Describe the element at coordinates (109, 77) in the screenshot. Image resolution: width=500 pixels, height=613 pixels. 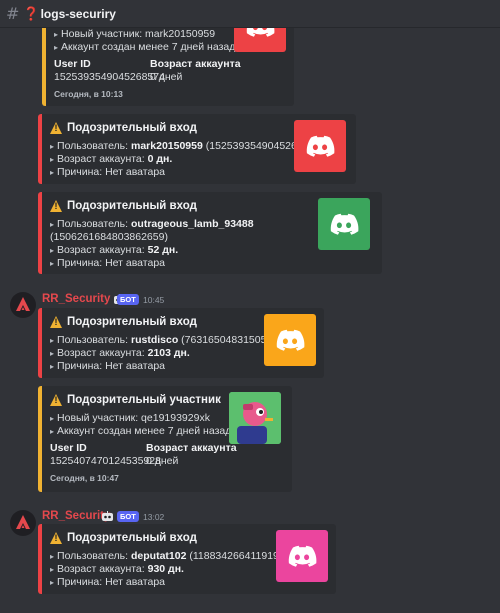
I see `field-value: 1525393549045268574` at that location.